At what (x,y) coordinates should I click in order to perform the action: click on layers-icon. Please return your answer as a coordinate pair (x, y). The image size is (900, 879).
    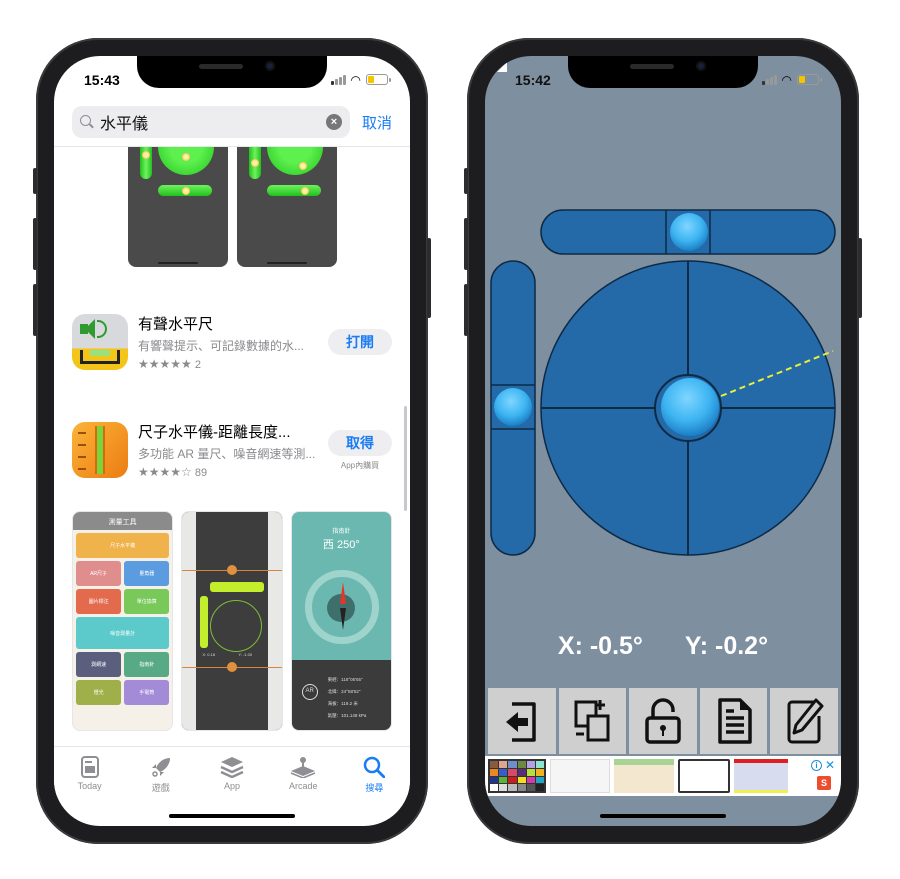
    Looking at the image, I should click on (232, 767).